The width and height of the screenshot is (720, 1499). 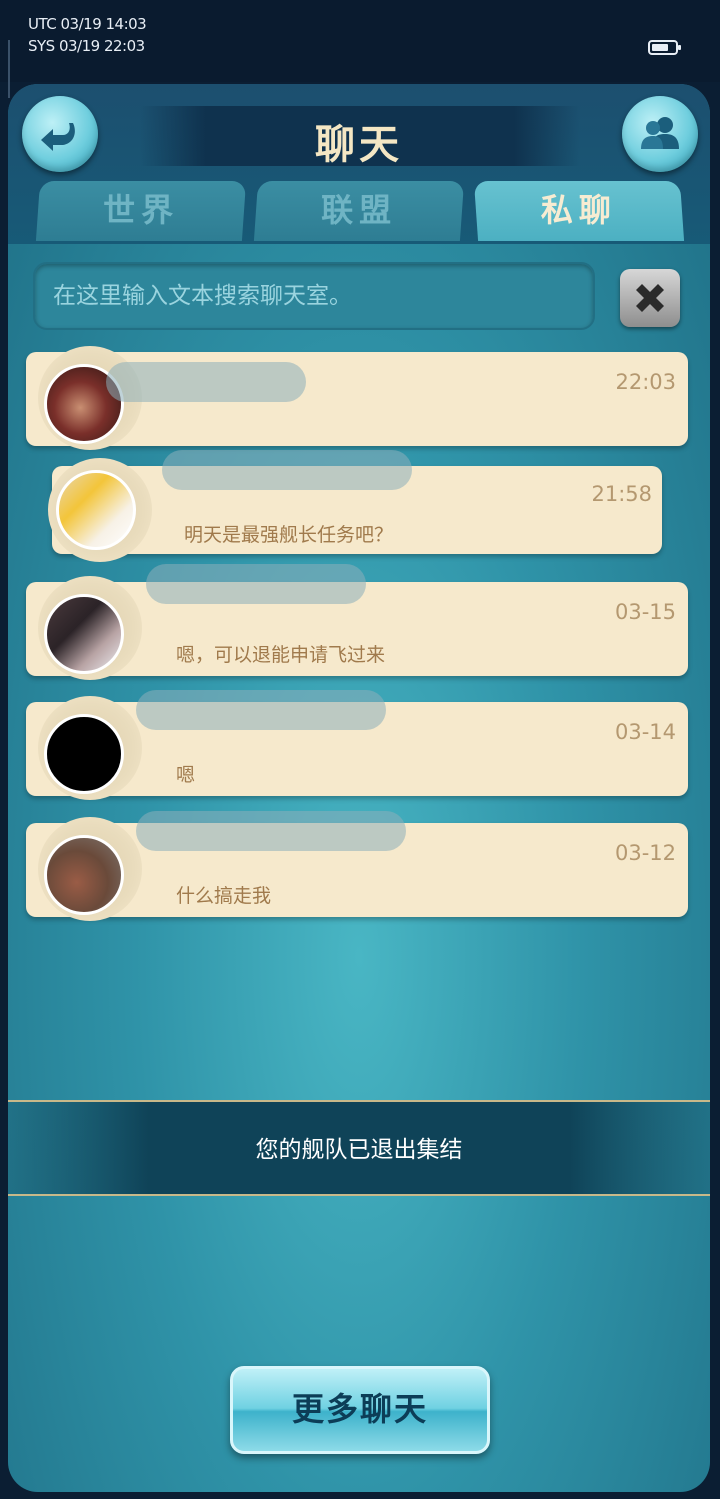 I want to click on chat-item: 03-12 什么搞走我, so click(x=357, y=866).